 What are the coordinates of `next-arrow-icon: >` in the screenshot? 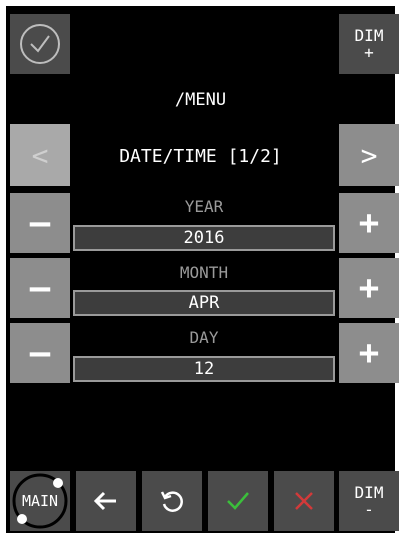 It's located at (369, 155).